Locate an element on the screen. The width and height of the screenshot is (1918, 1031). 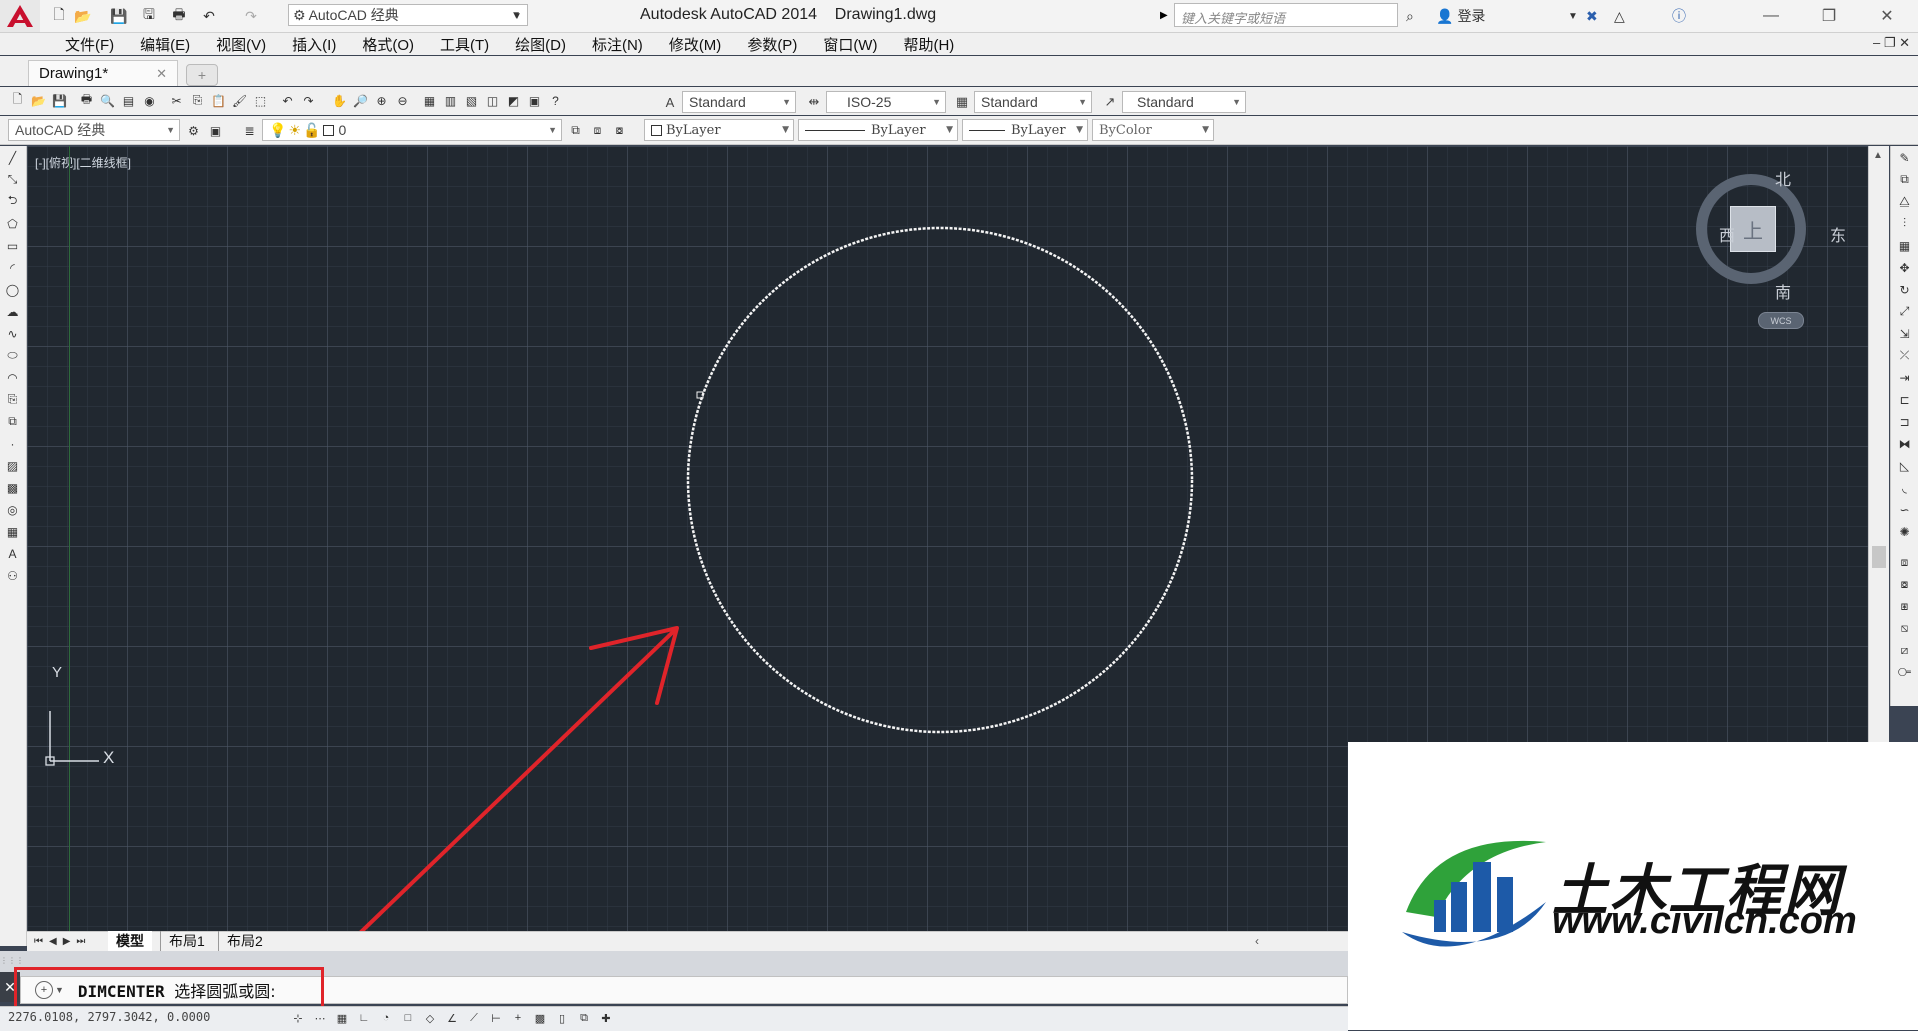
expand-search-icon: ▶ is located at coordinates (1166, 15).